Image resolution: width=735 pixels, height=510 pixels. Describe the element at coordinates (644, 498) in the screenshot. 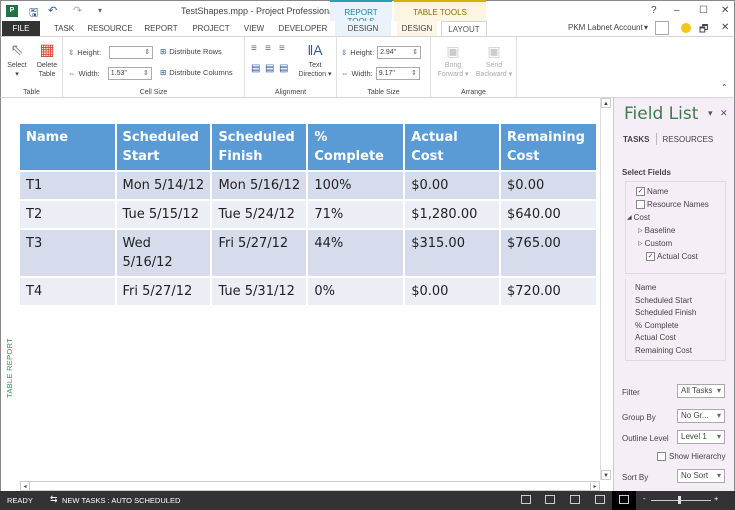

I see `zoom-out-button: -` at that location.